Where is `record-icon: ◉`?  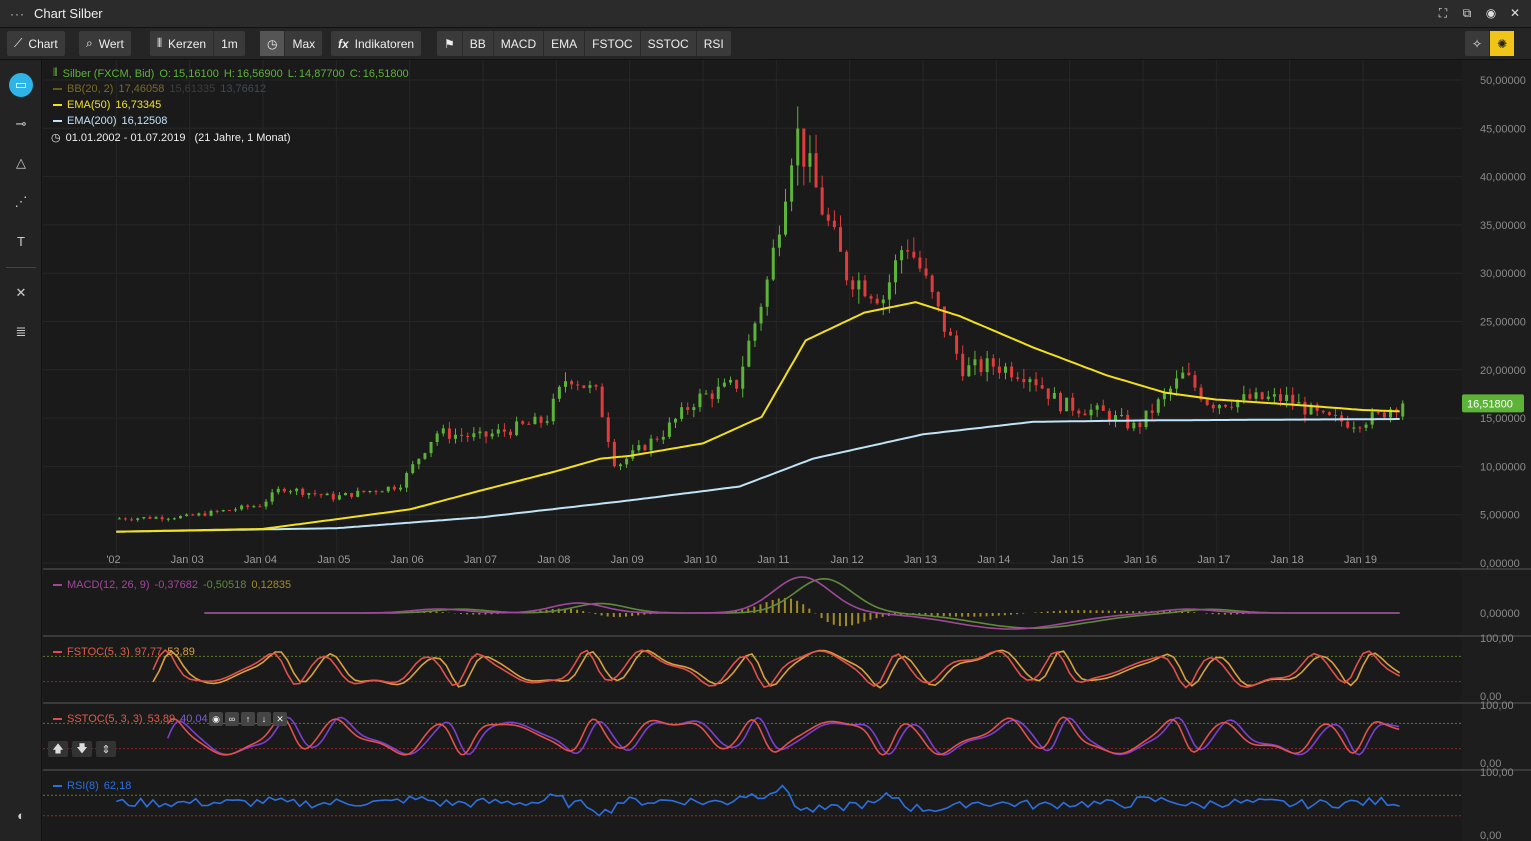
record-icon: ◉ is located at coordinates (1491, 13).